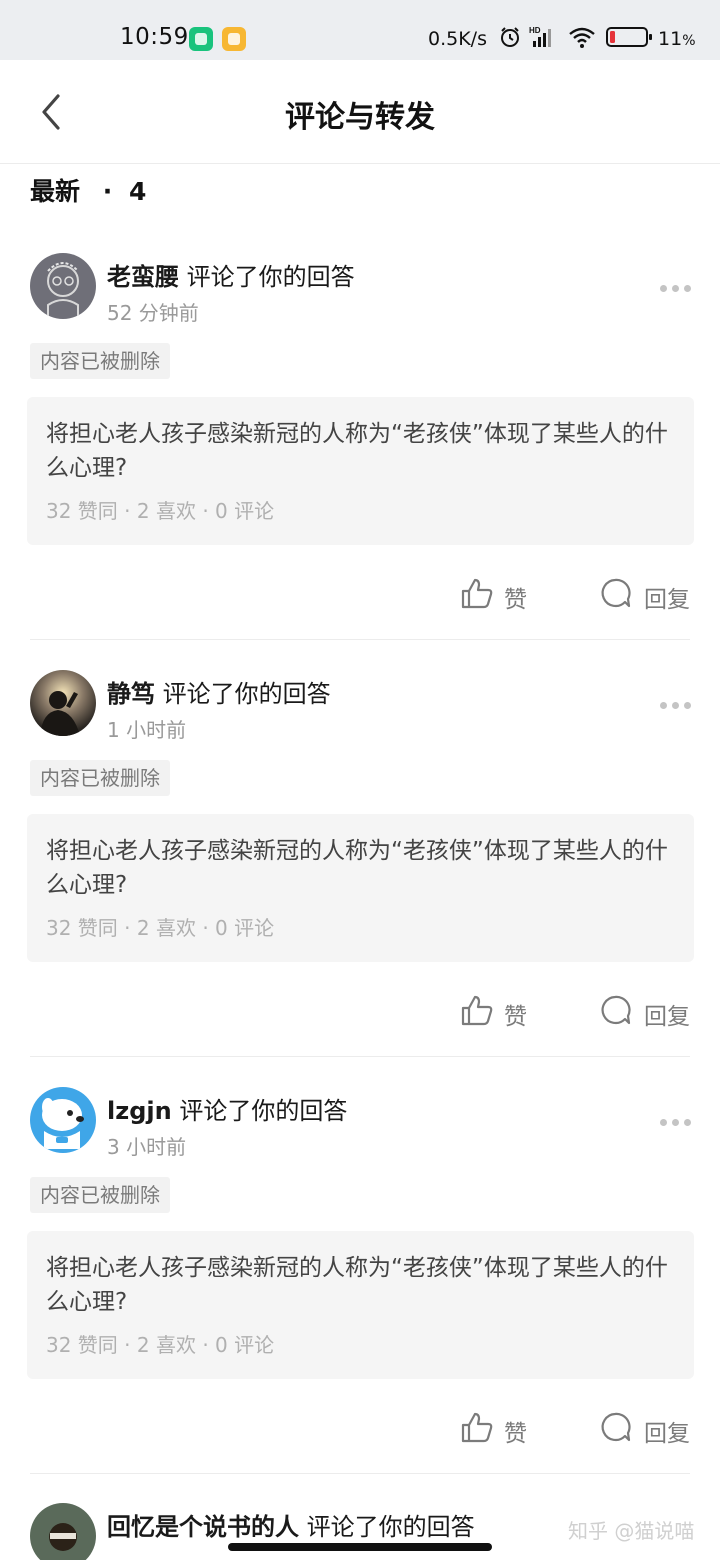  What do you see at coordinates (360, 30) in the screenshot?
I see `status-bar: 10:59 0.5K/s HD 11%` at bounding box center [360, 30].